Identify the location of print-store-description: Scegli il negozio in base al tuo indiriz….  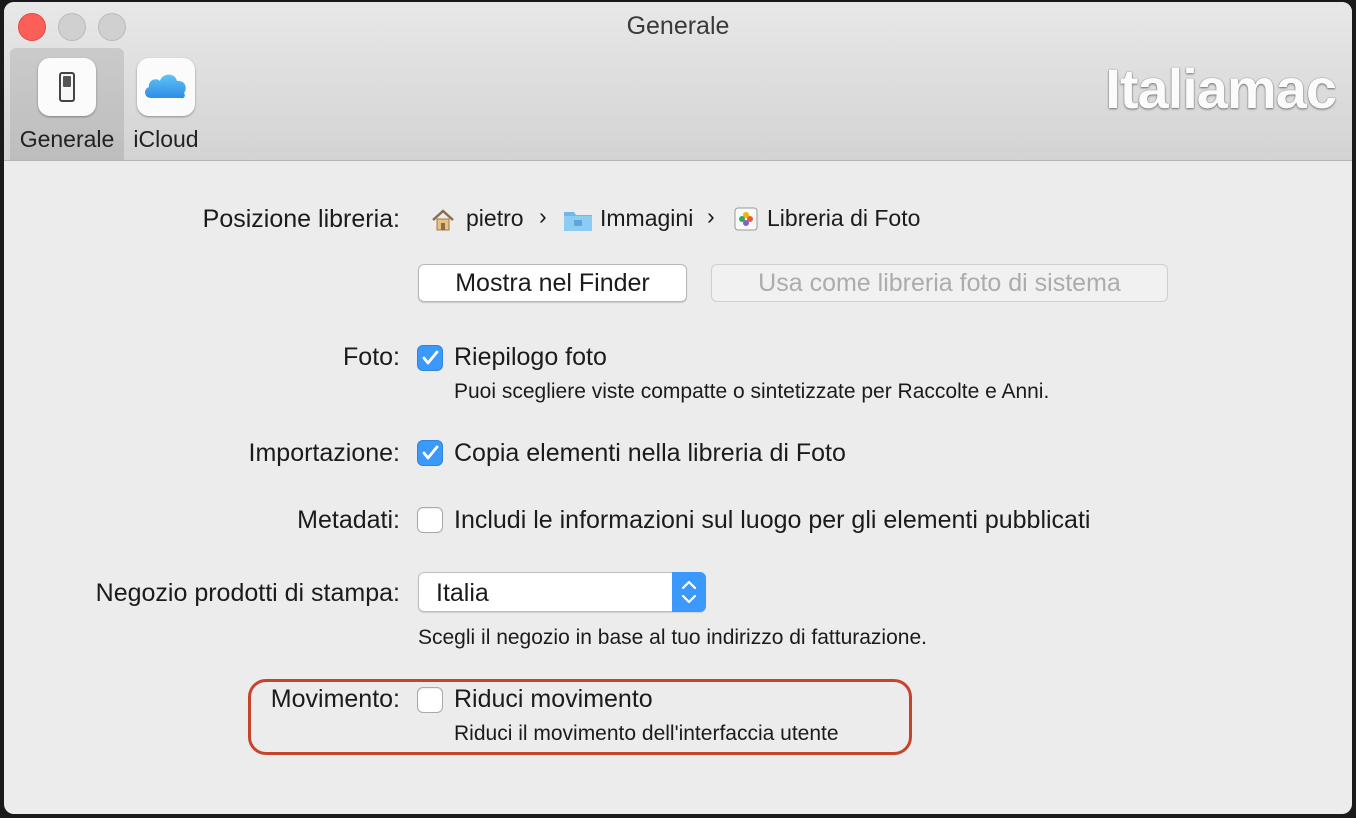
(672, 637).